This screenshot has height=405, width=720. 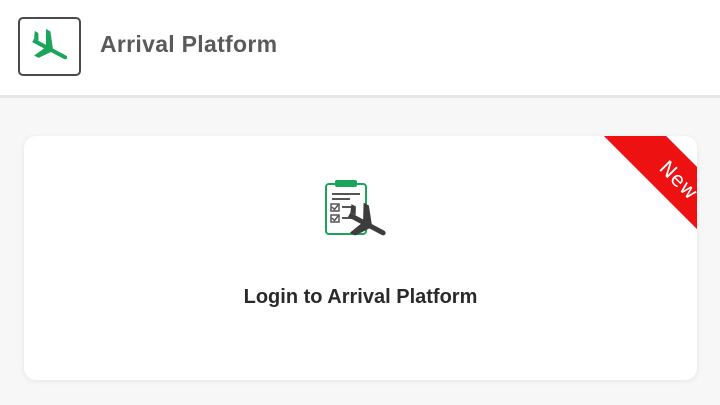 I want to click on app-logo, so click(x=49, y=46).